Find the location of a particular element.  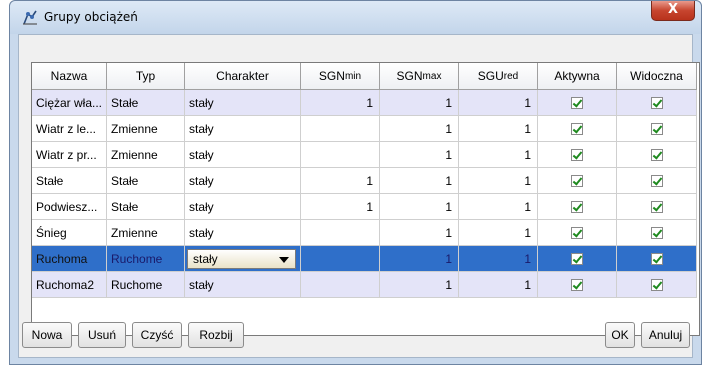

table-row: Wiatr z pr... Zmienne stały 1 1 is located at coordinates (364, 155).